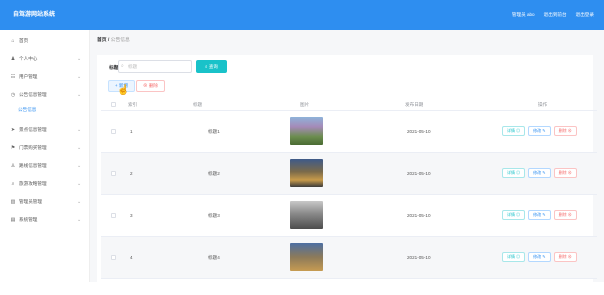  What do you see at coordinates (13, 95) in the screenshot?
I see `clock-icon: ◷` at bounding box center [13, 95].